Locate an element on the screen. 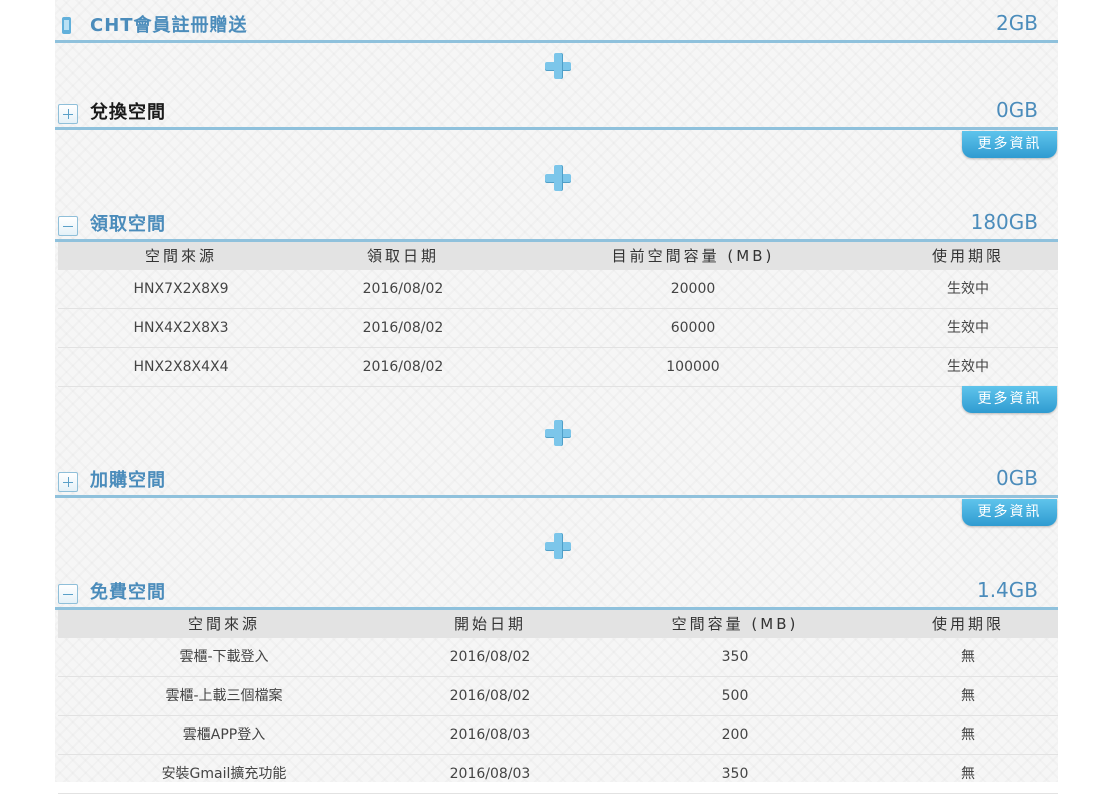 Image resolution: width=1105 pixels, height=794 pixels. column-header: 空間容量 (MB) is located at coordinates (735, 624).